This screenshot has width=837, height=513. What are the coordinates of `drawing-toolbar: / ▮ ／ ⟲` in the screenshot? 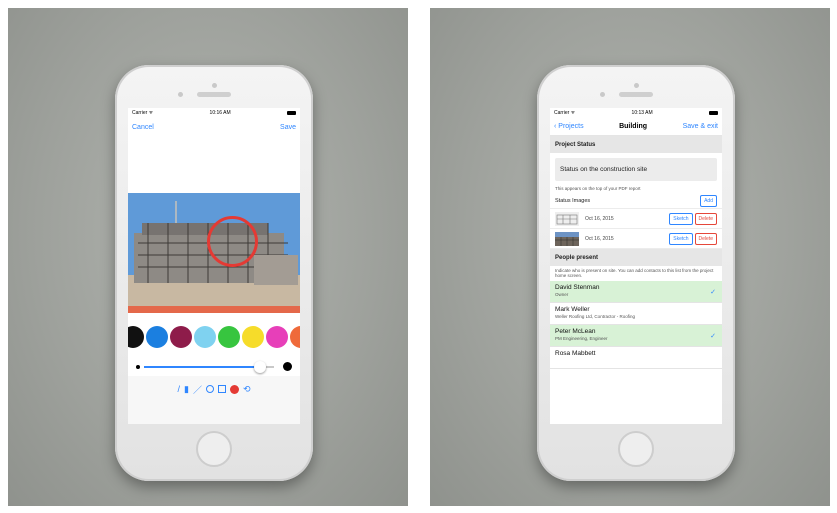 It's located at (214, 389).